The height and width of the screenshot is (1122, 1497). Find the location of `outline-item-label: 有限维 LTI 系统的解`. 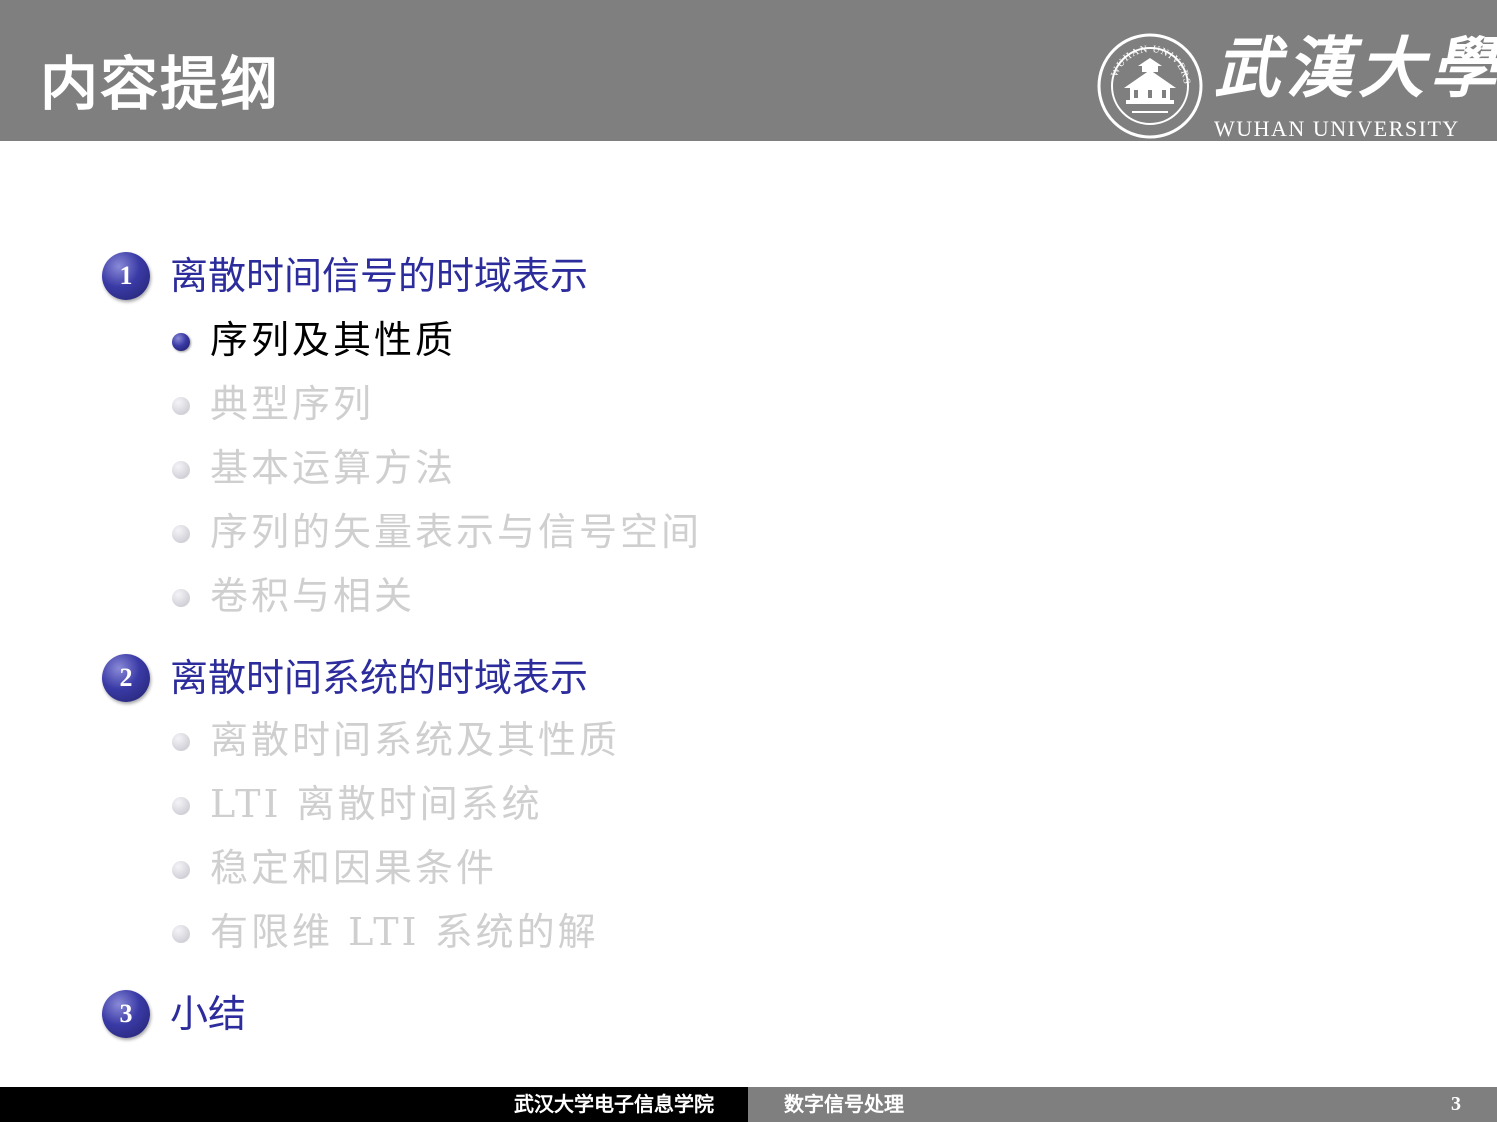

outline-item-label: 有限维 LTI 系统的解 is located at coordinates (404, 932).